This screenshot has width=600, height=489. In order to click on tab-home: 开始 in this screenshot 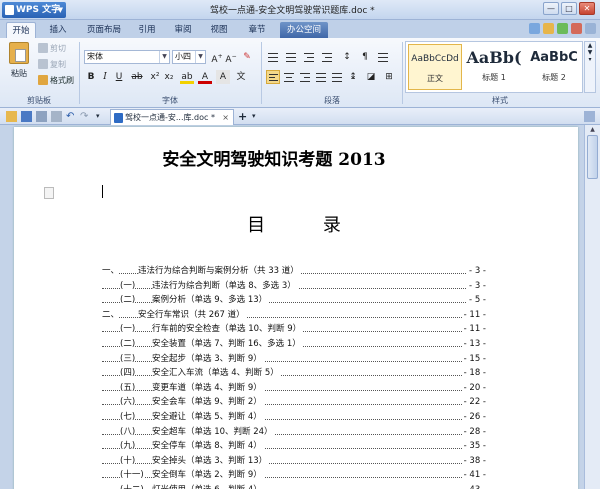, I will do `click(21, 30)`.